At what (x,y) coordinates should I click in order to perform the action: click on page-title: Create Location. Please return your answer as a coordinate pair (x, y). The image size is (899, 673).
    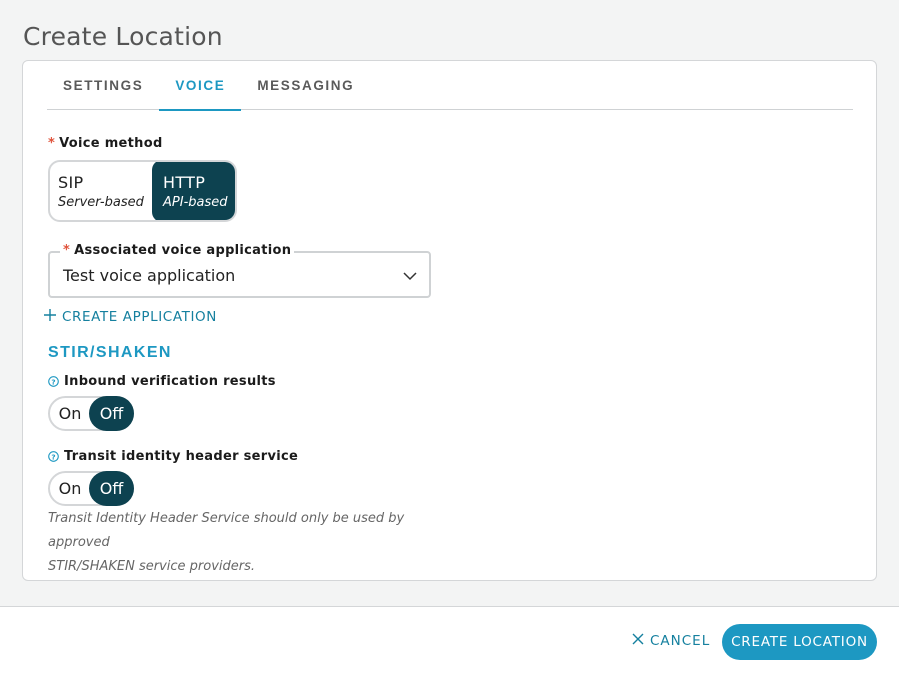
    Looking at the image, I should click on (123, 36).